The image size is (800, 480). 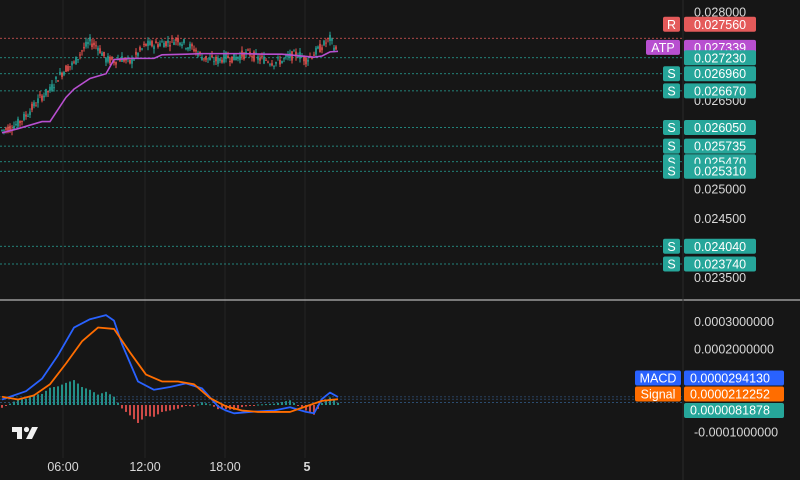 What do you see at coordinates (720, 128) in the screenshot?
I see `support-tag-value: 0.026050` at bounding box center [720, 128].